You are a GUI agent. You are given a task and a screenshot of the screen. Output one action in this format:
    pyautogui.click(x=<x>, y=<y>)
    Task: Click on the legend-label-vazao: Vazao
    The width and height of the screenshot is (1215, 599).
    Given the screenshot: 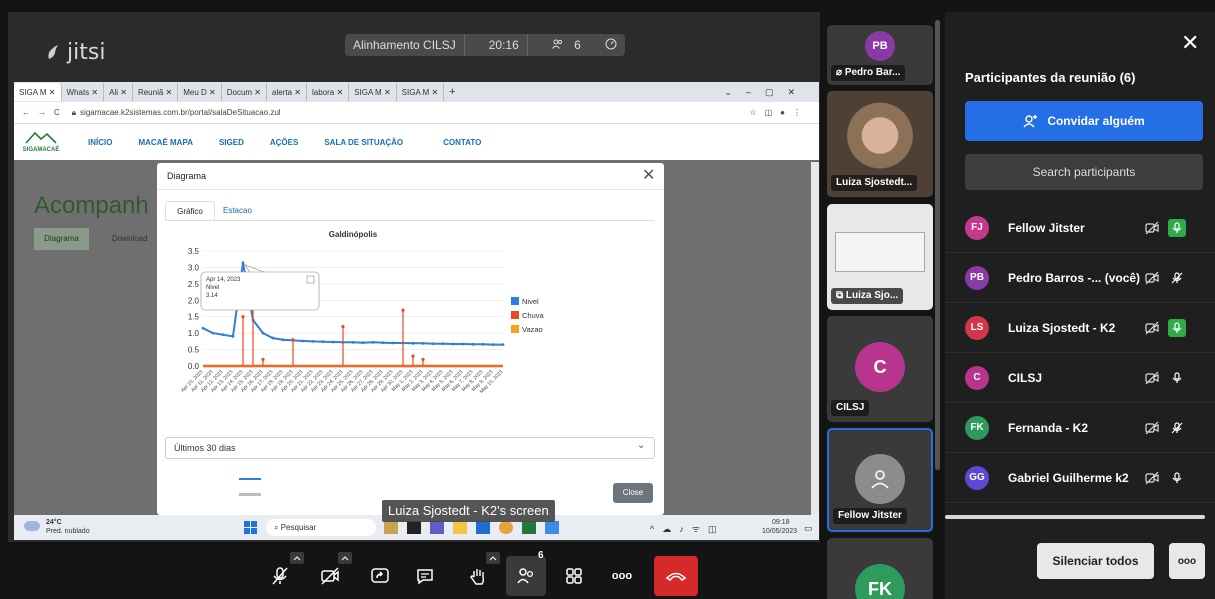 What is the action you would take?
    pyautogui.click(x=532, y=329)
    